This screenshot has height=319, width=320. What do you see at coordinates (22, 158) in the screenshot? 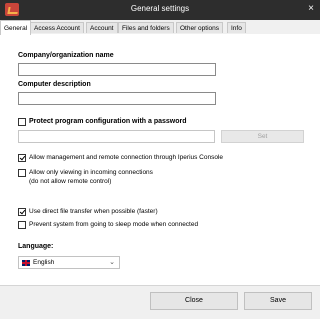
I see `allow-management-checkbox` at bounding box center [22, 158].